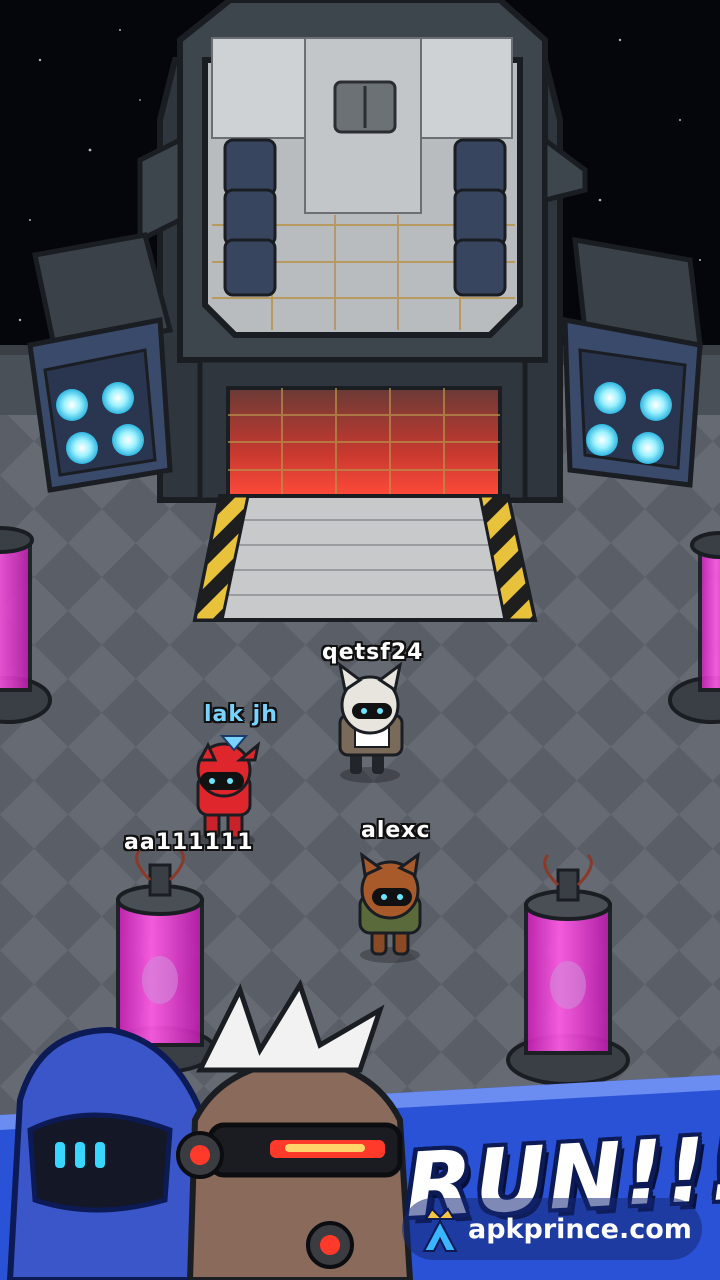 The width and height of the screenshot is (720, 1280). I want to click on player-name-qetsf24: qetsf24, so click(373, 652).